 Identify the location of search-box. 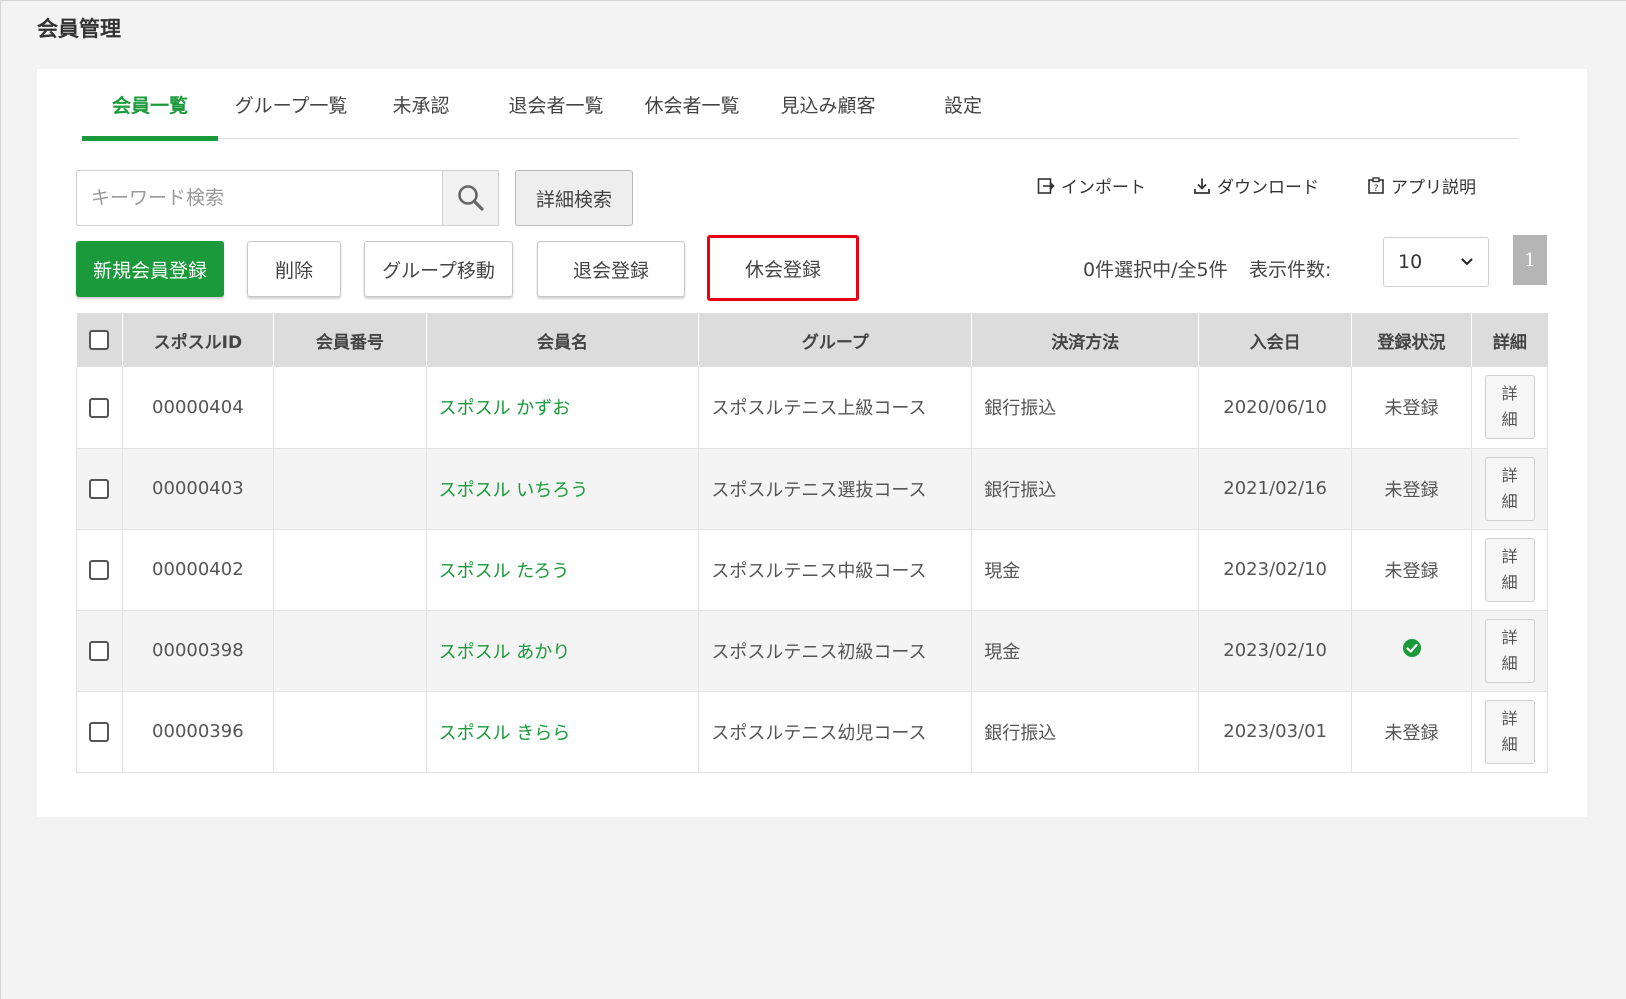
(287, 198).